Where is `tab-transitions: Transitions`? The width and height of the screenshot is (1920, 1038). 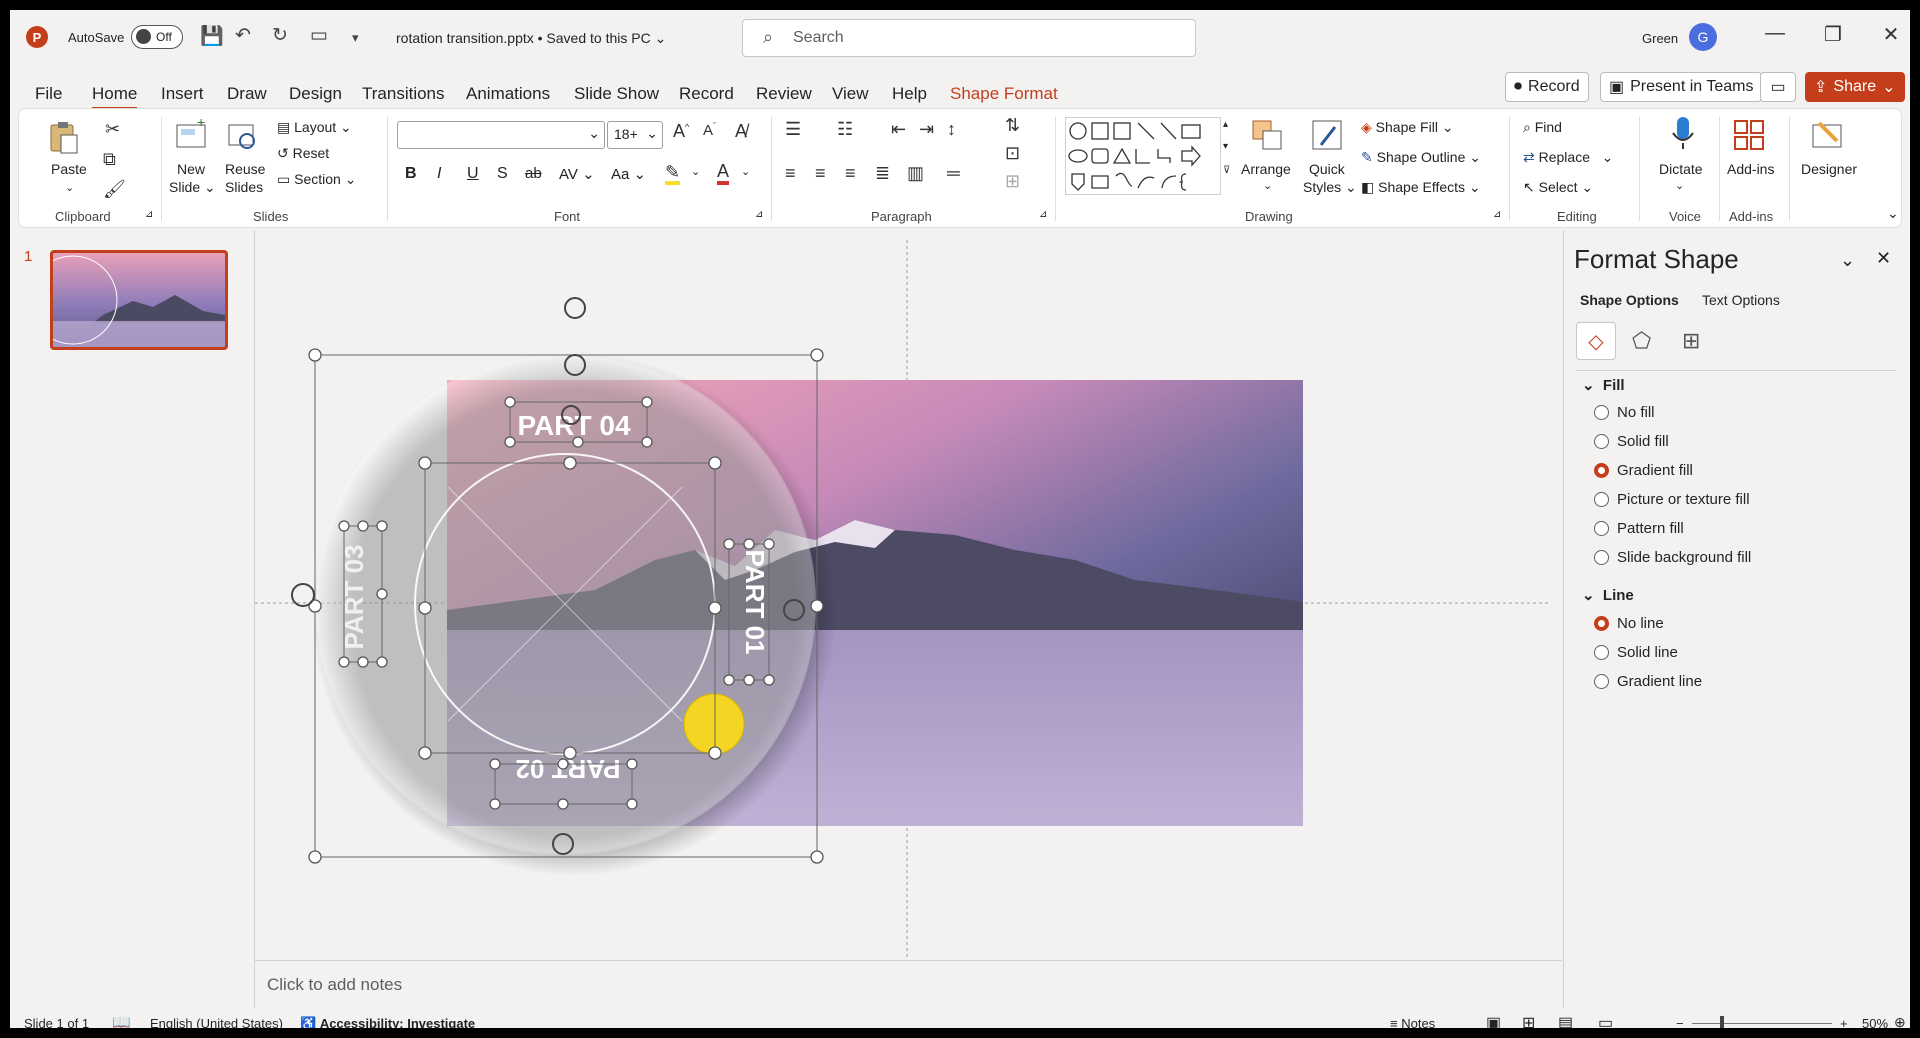 tab-transitions: Transitions is located at coordinates (403, 94).